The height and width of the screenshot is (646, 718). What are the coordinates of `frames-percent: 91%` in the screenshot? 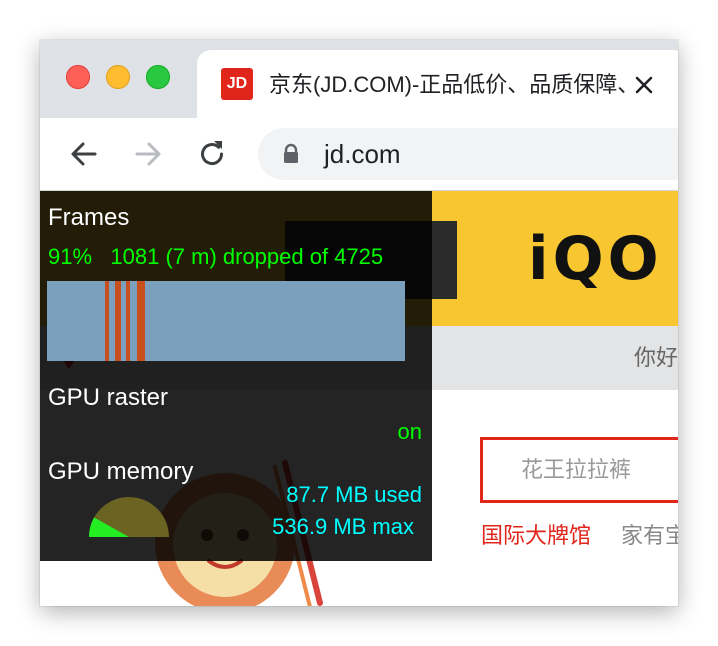 It's located at (70, 256).